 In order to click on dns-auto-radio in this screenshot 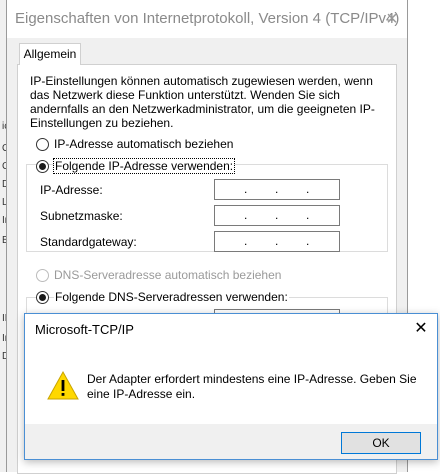, I will do `click(42, 275)`.